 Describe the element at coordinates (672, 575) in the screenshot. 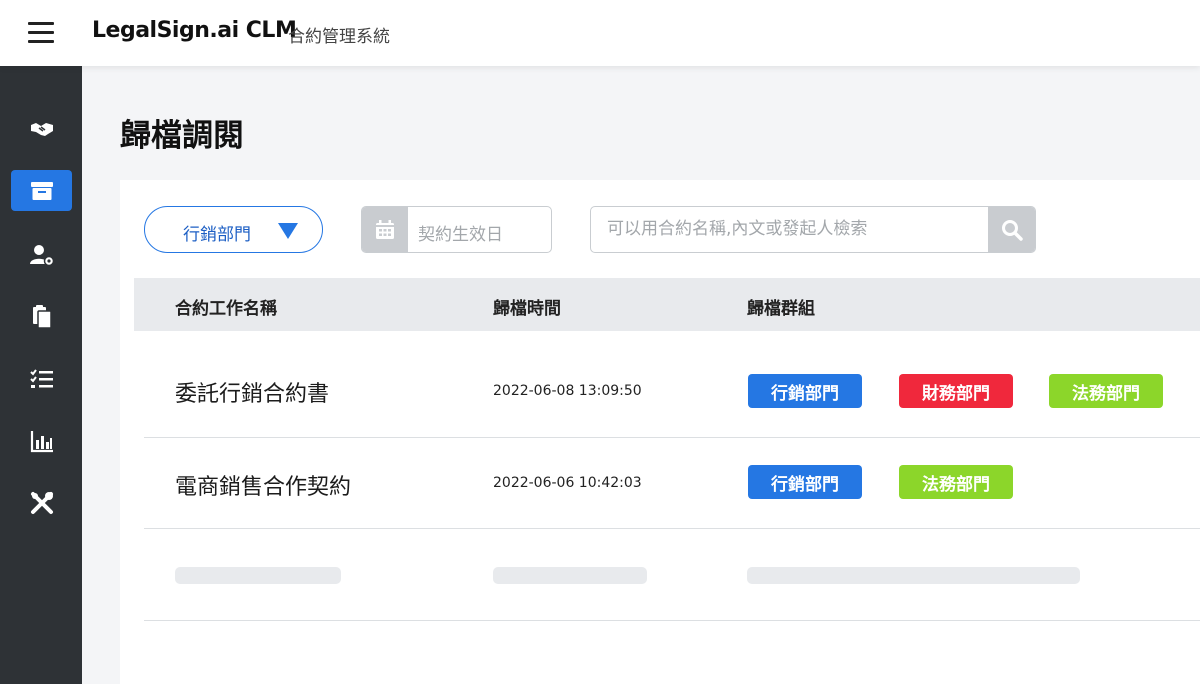

I see `loading-placeholder-row` at that location.